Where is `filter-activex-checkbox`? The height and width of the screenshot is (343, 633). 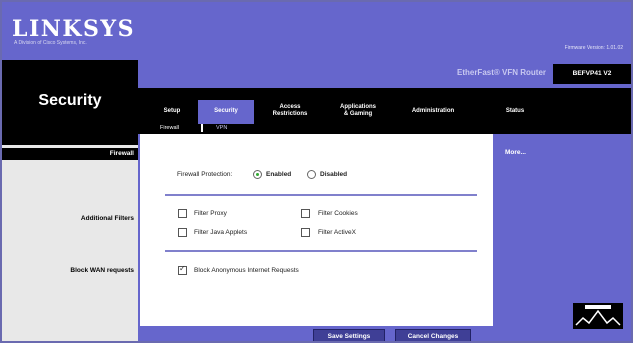
filter-activex-checkbox is located at coordinates (305, 232).